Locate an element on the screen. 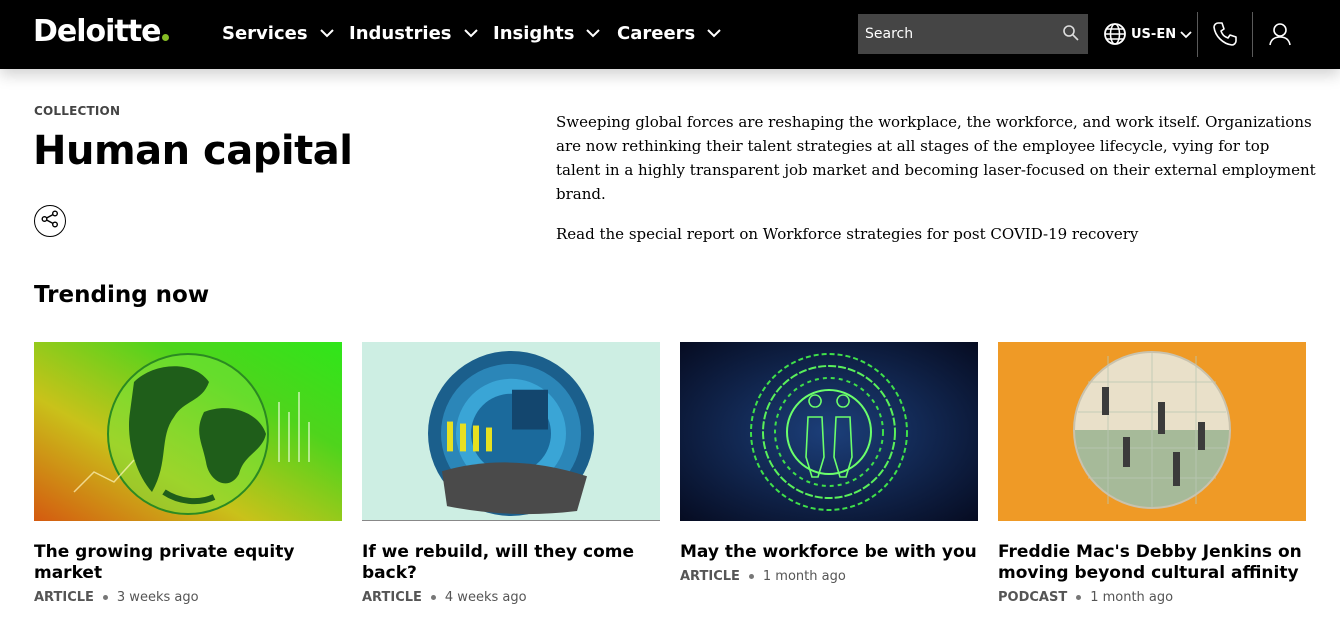 This screenshot has width=1340, height=620. locale-selector: US-EN is located at coordinates (1147, 34).